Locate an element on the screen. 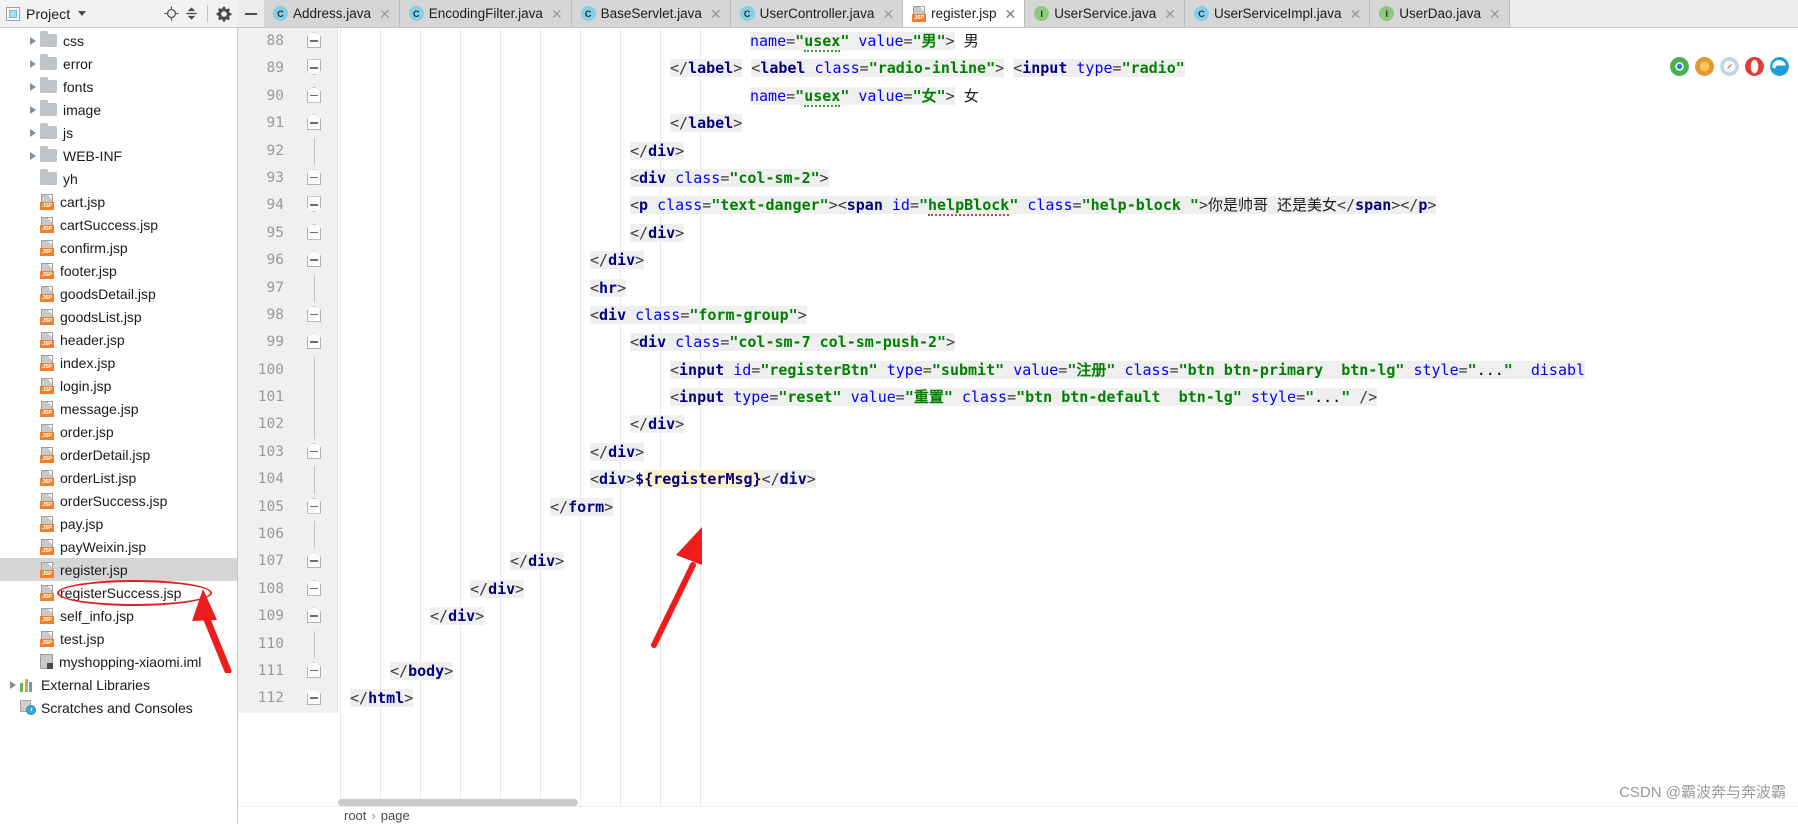 The image size is (1798, 824). tree-item-register-jsp: JSP register.jsp is located at coordinates (118, 569).